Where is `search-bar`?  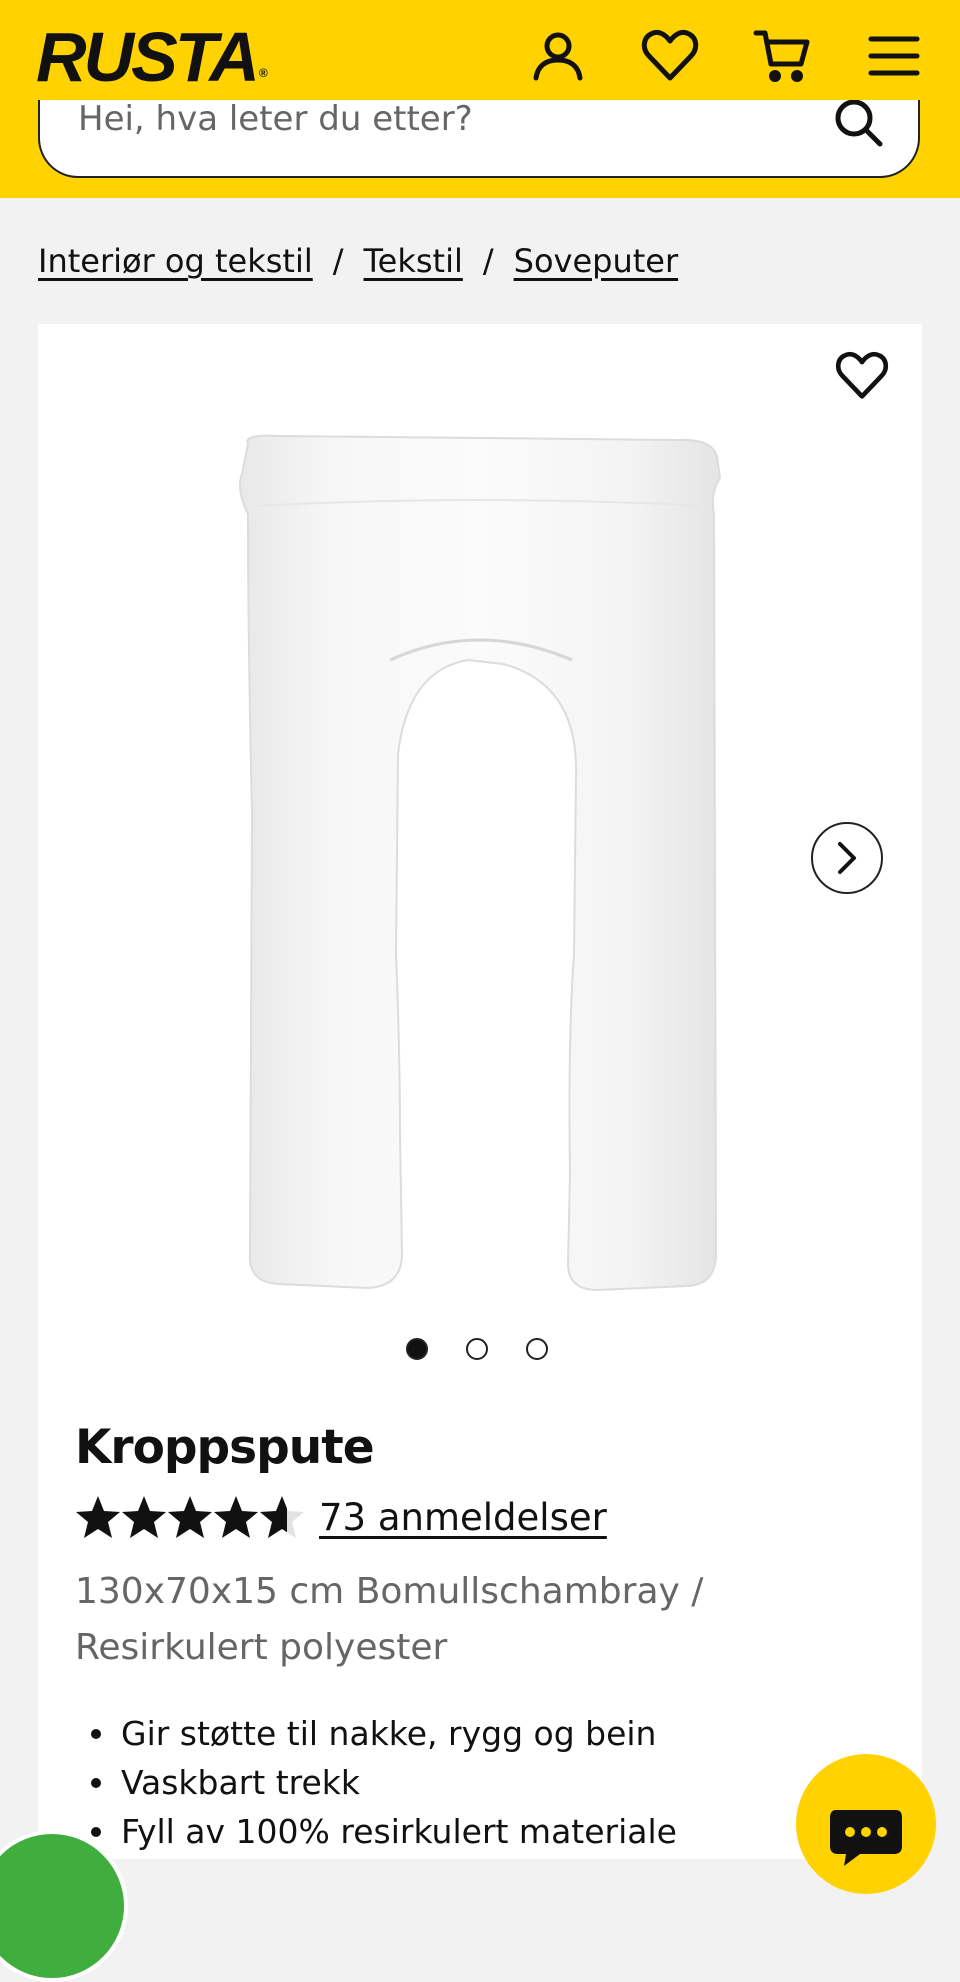
search-bar is located at coordinates (479, 139).